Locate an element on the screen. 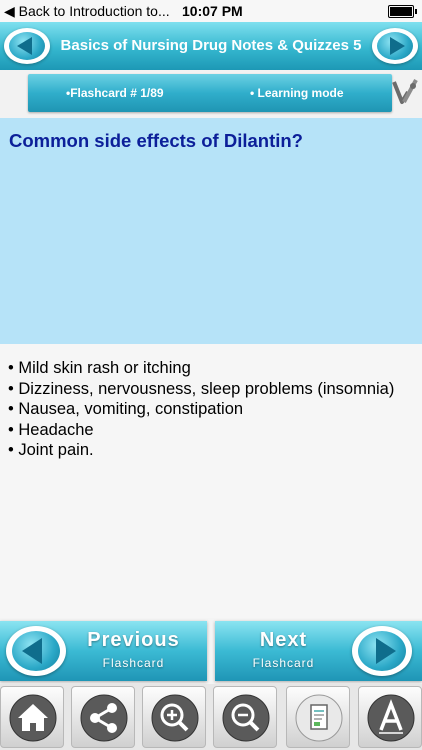 The width and height of the screenshot is (422, 750). answer-item: • Nausea, vomiting, constipation is located at coordinates (126, 409).